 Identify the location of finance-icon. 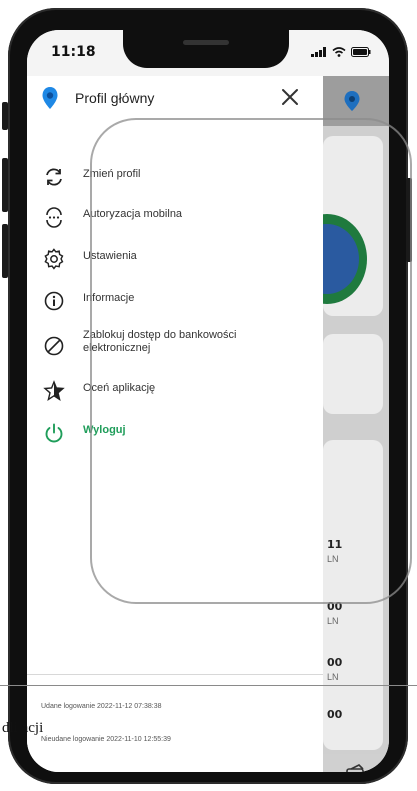
(355, 768).